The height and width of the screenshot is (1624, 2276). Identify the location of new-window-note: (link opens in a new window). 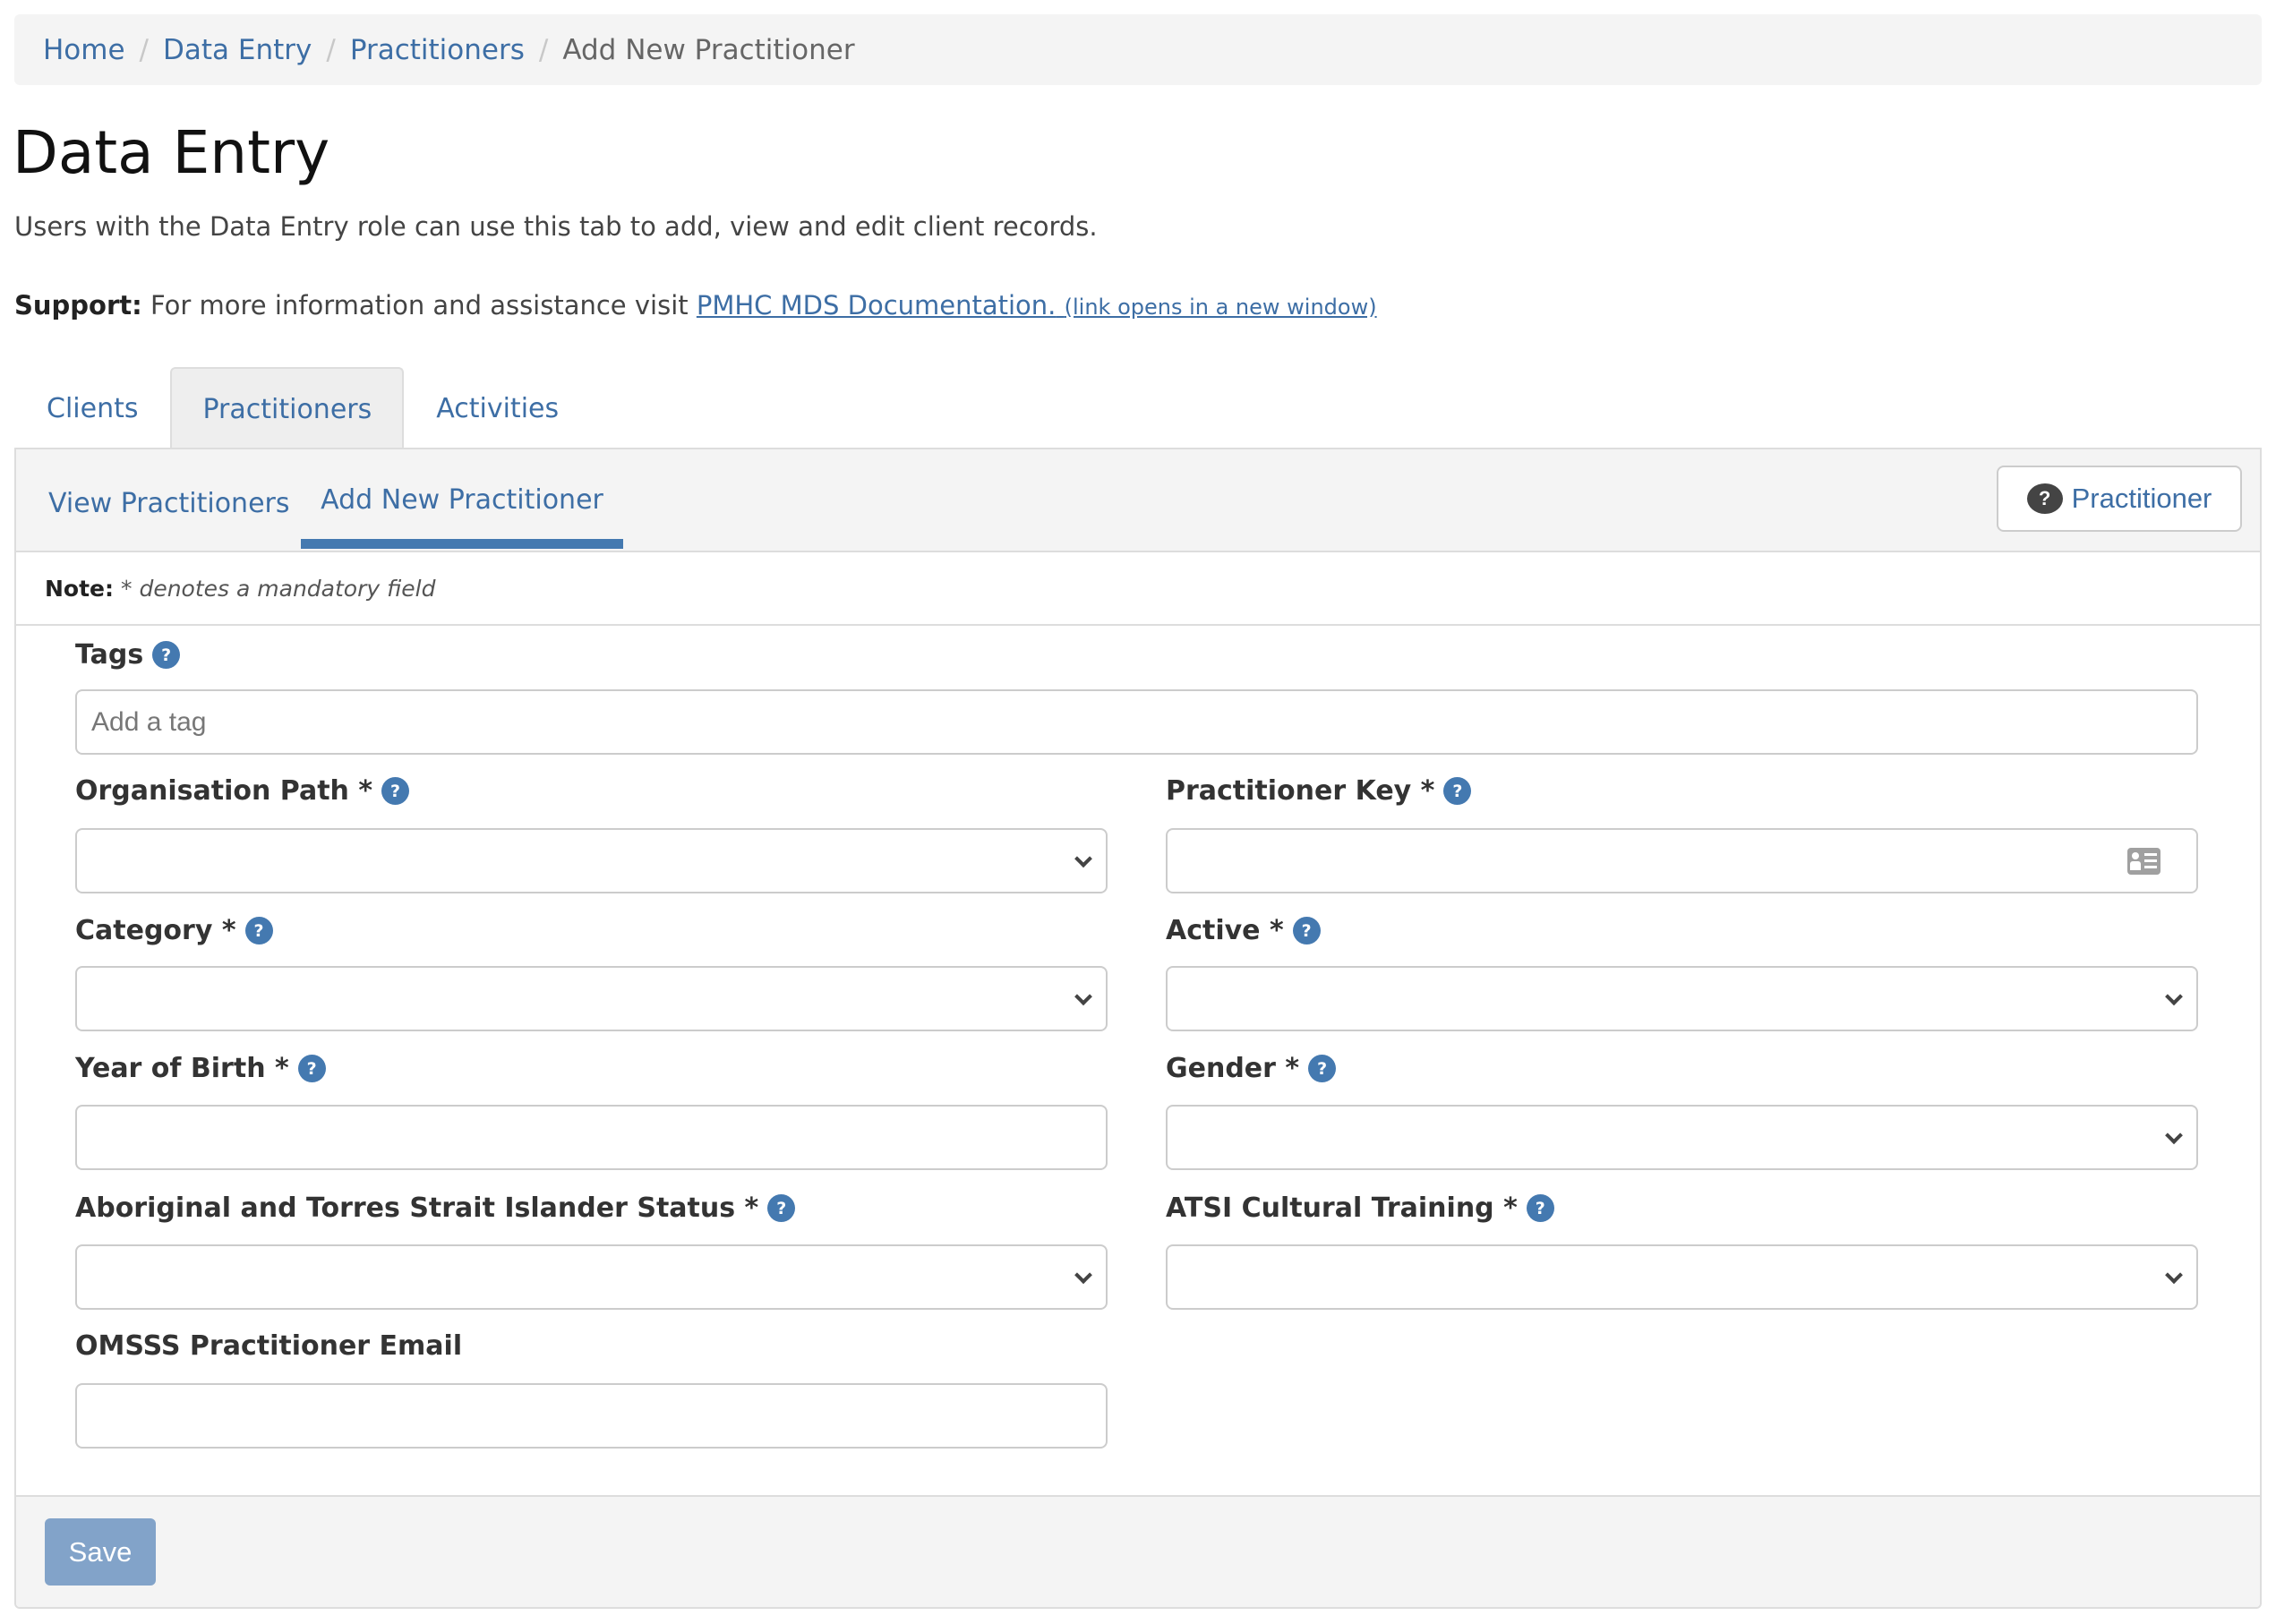
(1220, 307).